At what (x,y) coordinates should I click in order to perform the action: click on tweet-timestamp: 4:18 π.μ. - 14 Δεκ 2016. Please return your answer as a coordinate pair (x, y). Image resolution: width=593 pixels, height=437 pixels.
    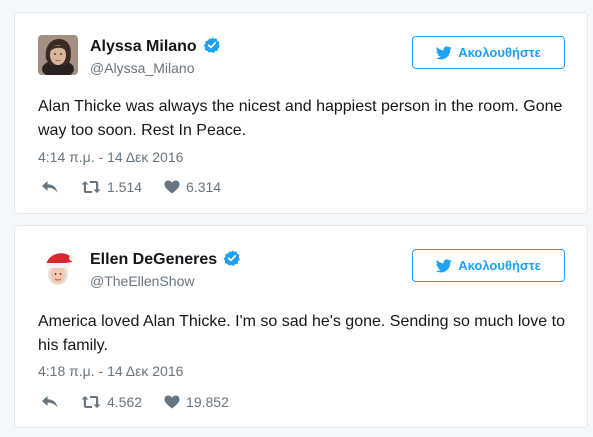
    Looking at the image, I should click on (110, 371).